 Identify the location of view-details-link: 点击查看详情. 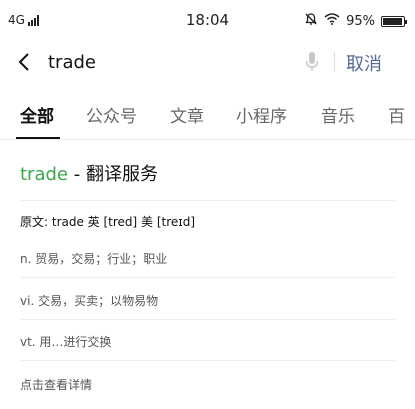
(56, 384).